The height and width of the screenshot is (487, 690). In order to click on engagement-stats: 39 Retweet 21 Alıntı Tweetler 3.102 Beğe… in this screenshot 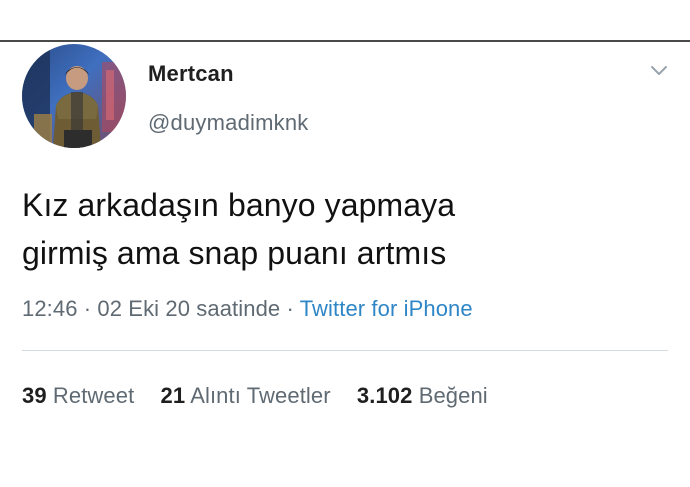, I will do `click(255, 396)`.